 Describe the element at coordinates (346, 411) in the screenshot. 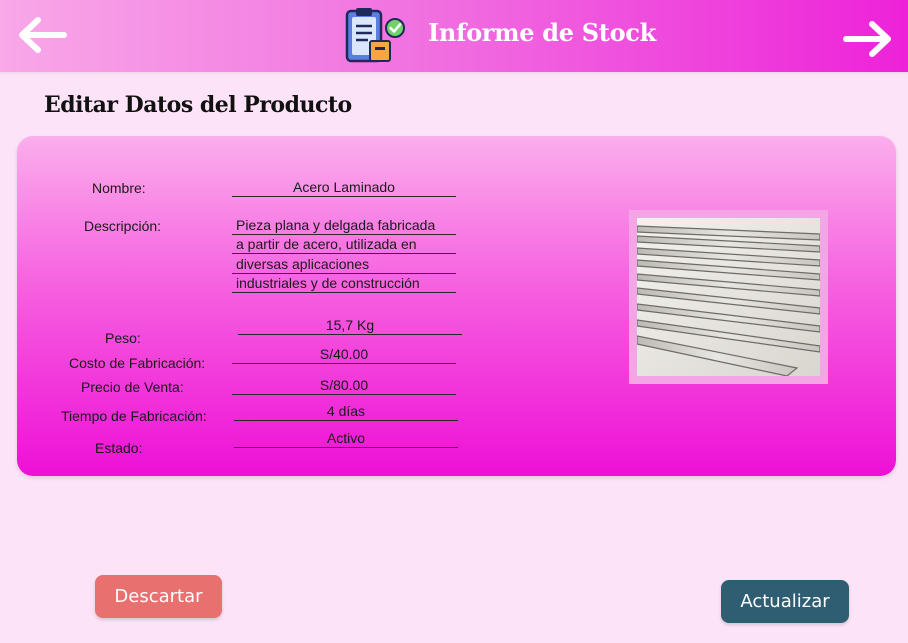

I see `time-field: 4 días` at that location.